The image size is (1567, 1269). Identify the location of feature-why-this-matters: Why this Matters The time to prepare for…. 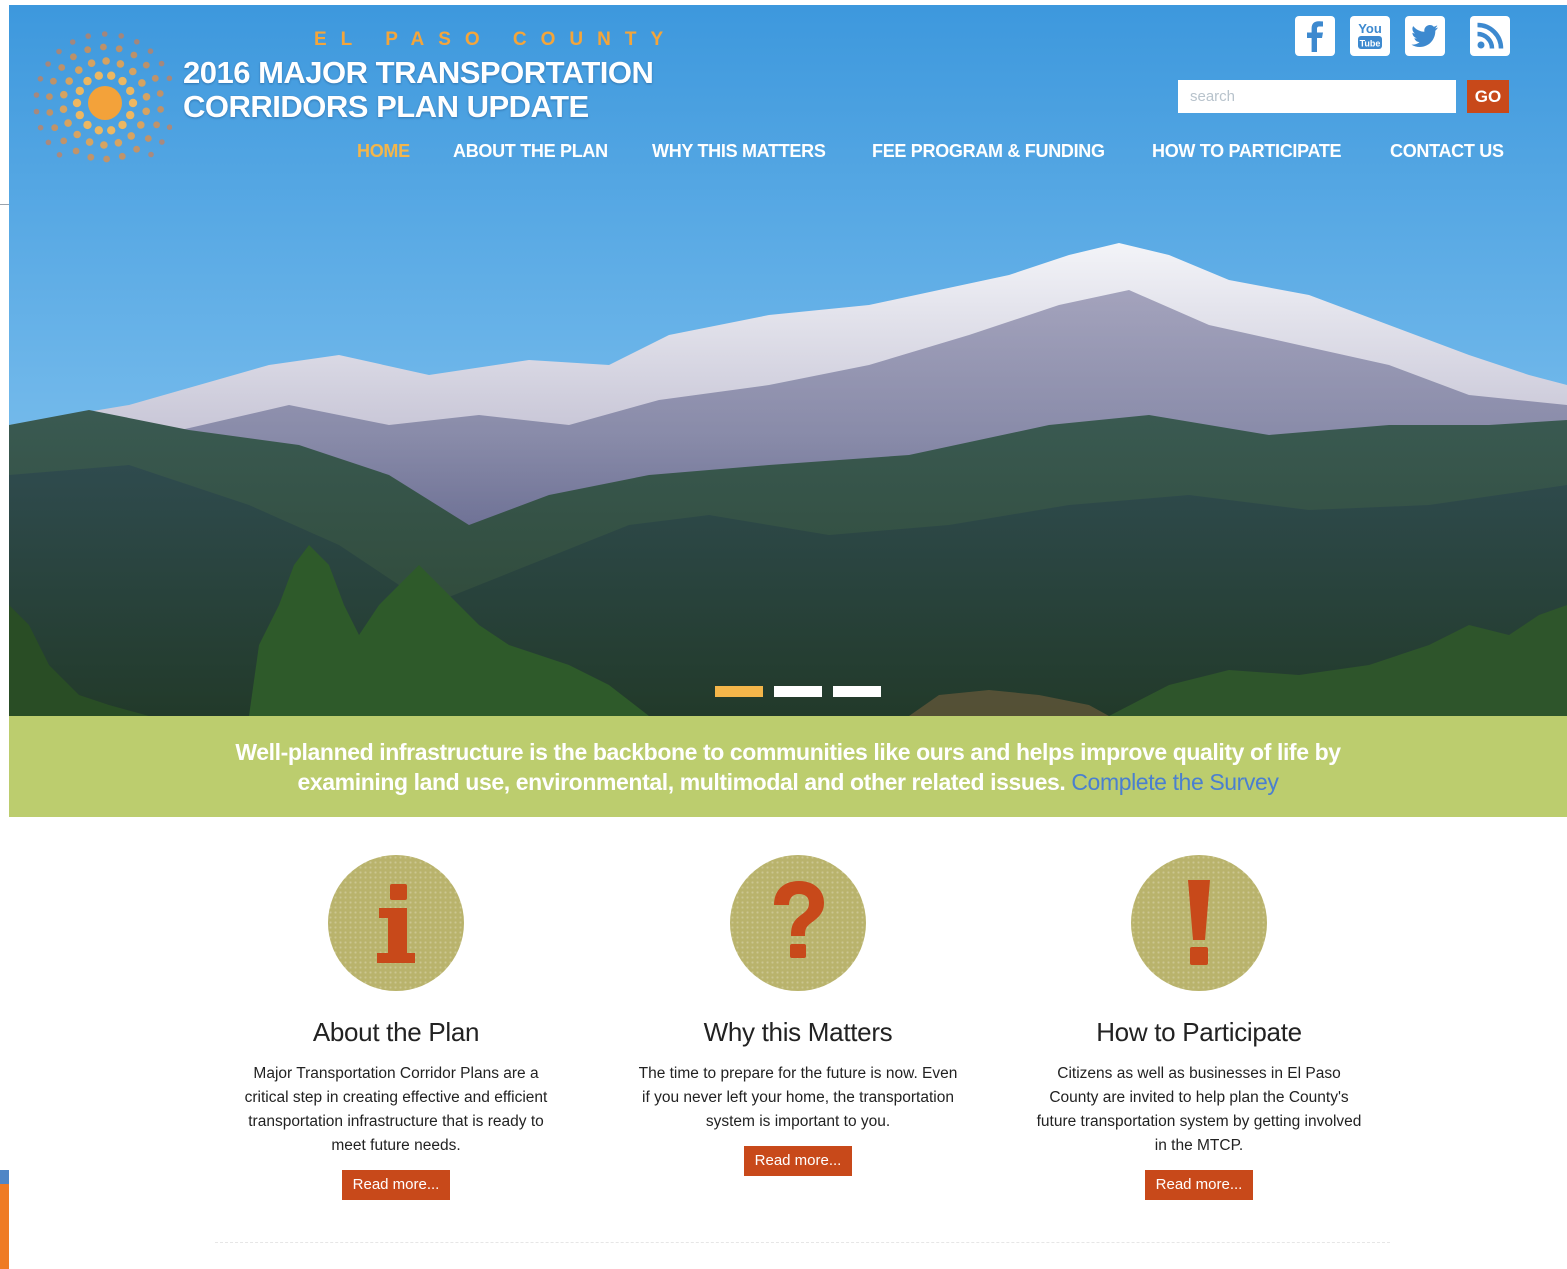
(798, 1015).